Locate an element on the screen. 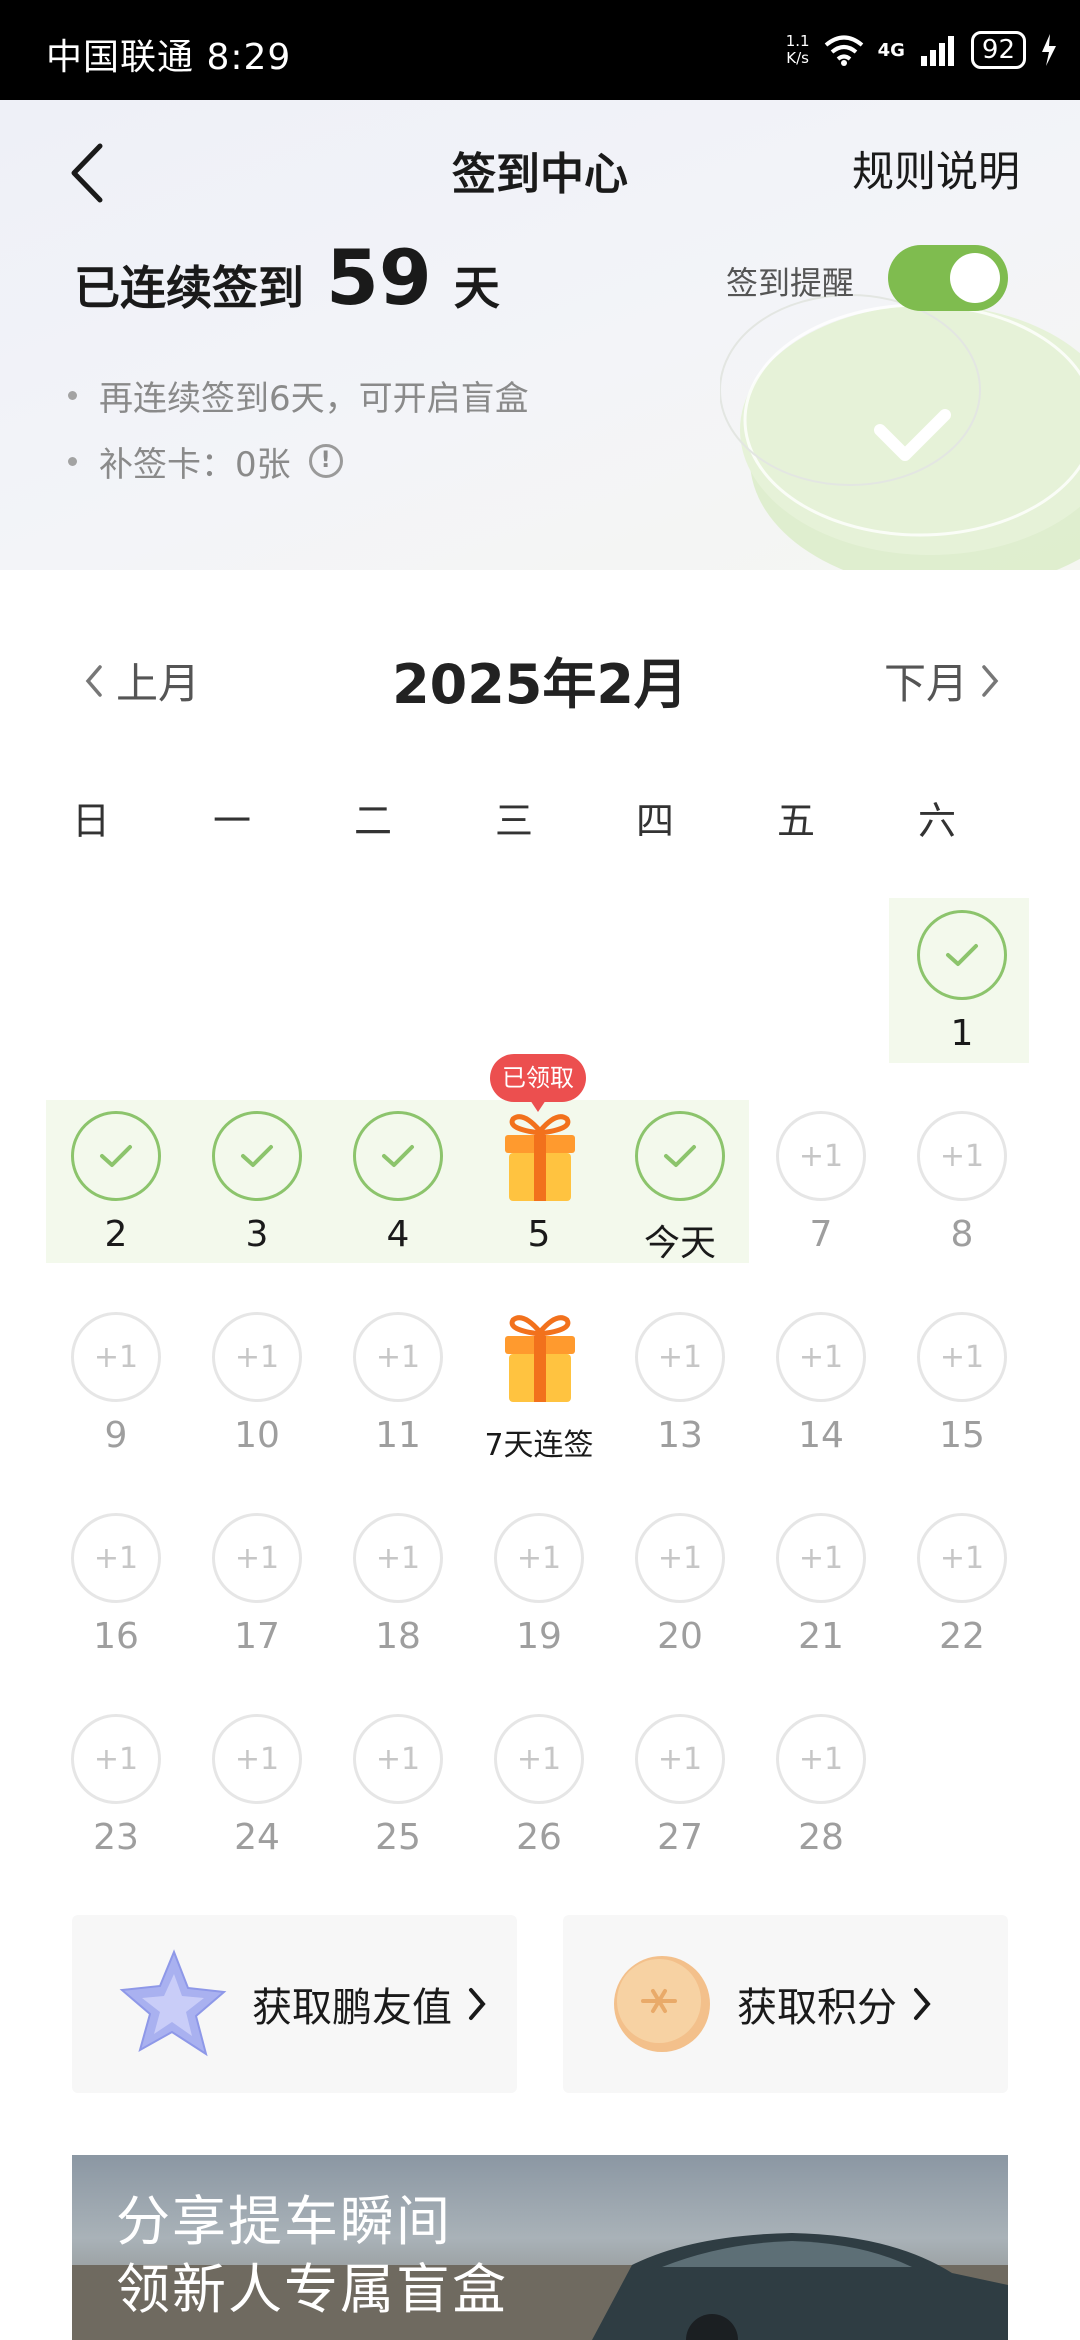  calendar-day: +1 18 is located at coordinates (398, 1591).